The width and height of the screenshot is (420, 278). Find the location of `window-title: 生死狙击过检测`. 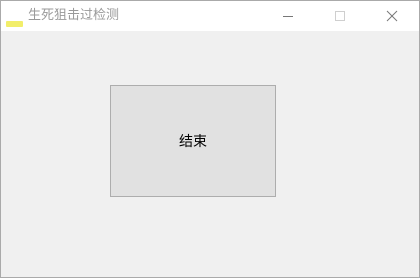

window-title: 生死狙击过检测 is located at coordinates (74, 15).